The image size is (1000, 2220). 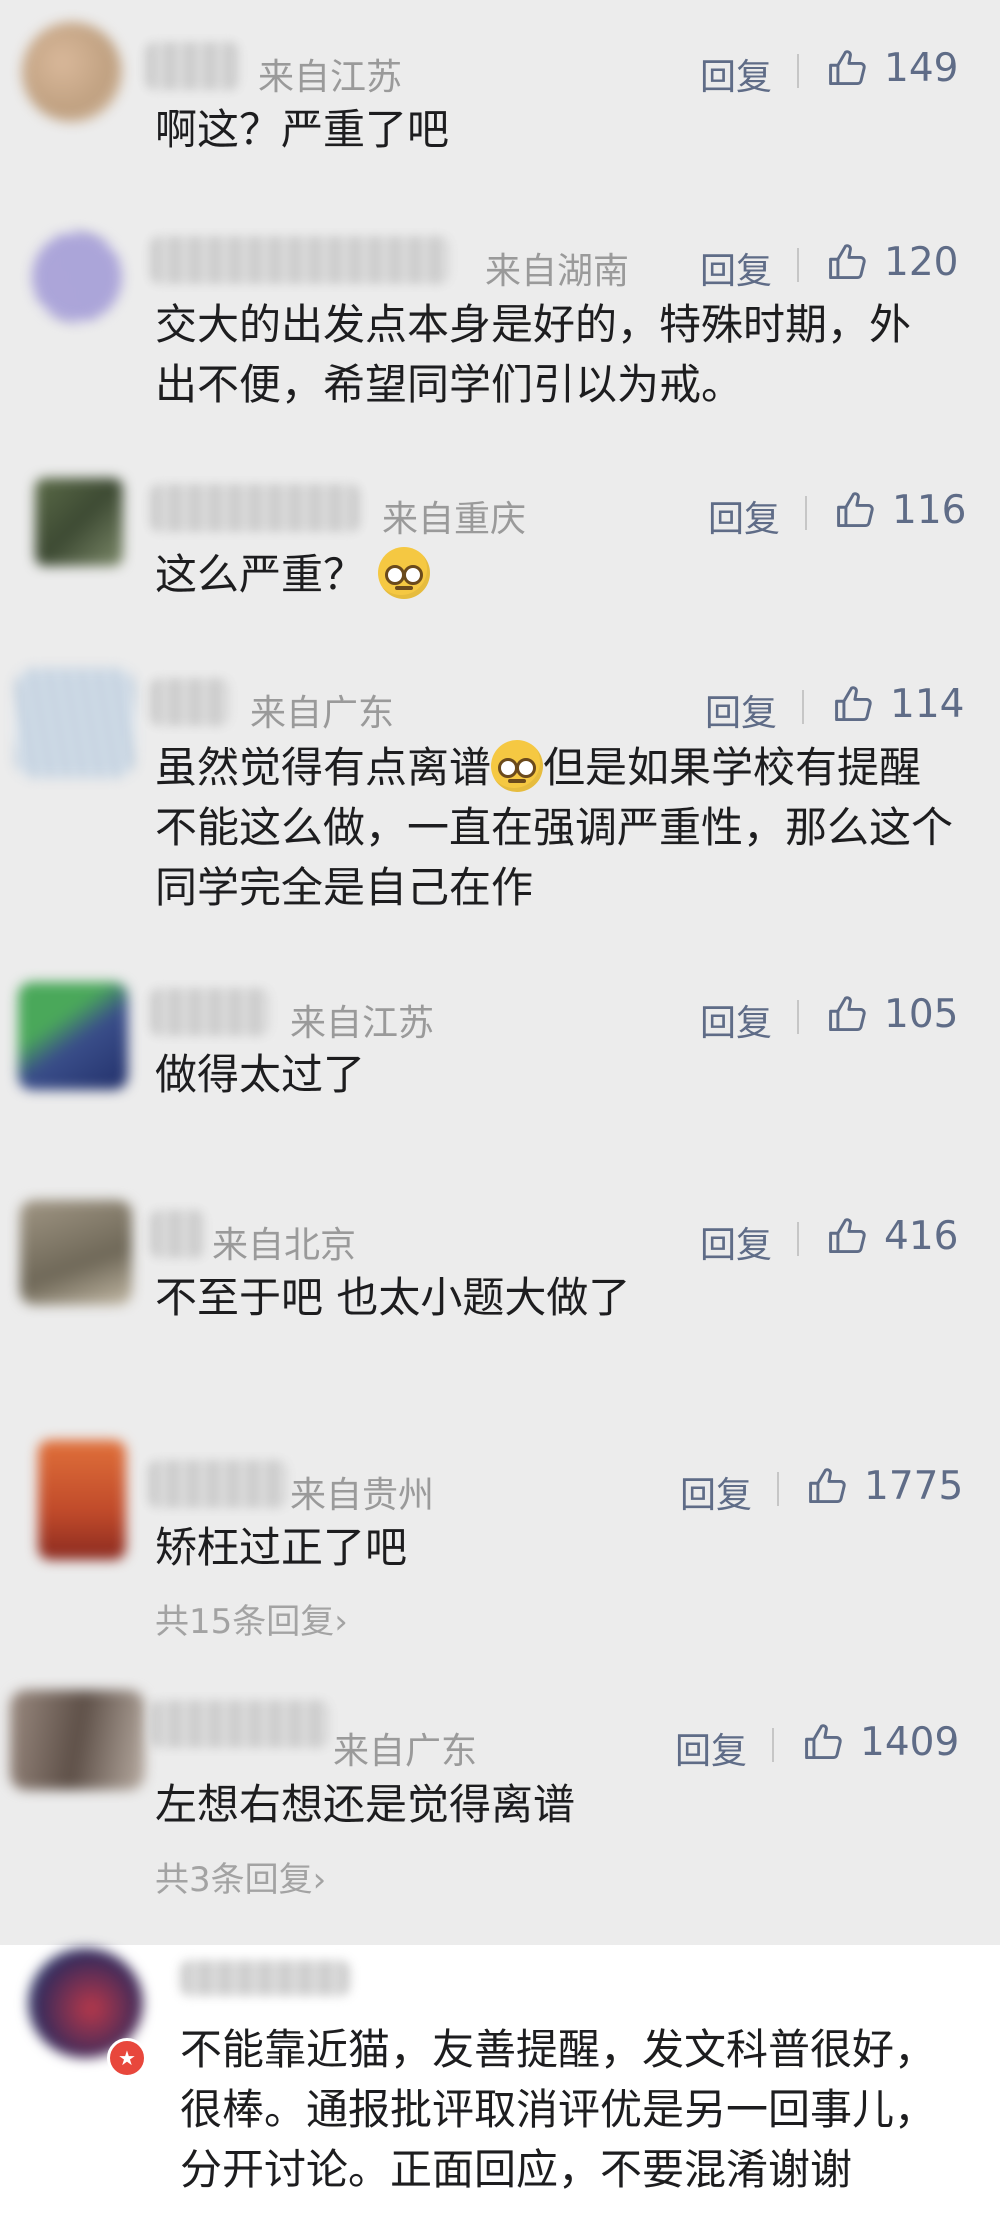 I want to click on location-label: 来自贵州, so click(x=362, y=1495).